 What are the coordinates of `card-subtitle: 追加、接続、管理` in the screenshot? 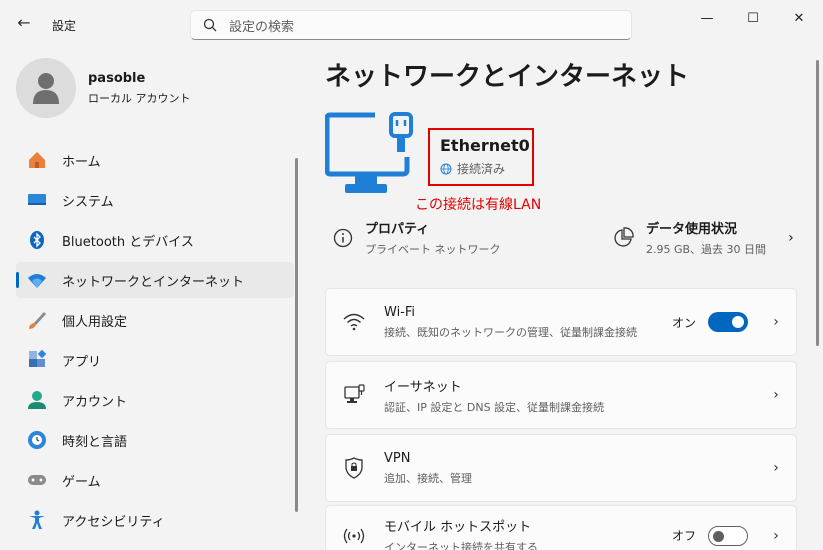 It's located at (428, 478).